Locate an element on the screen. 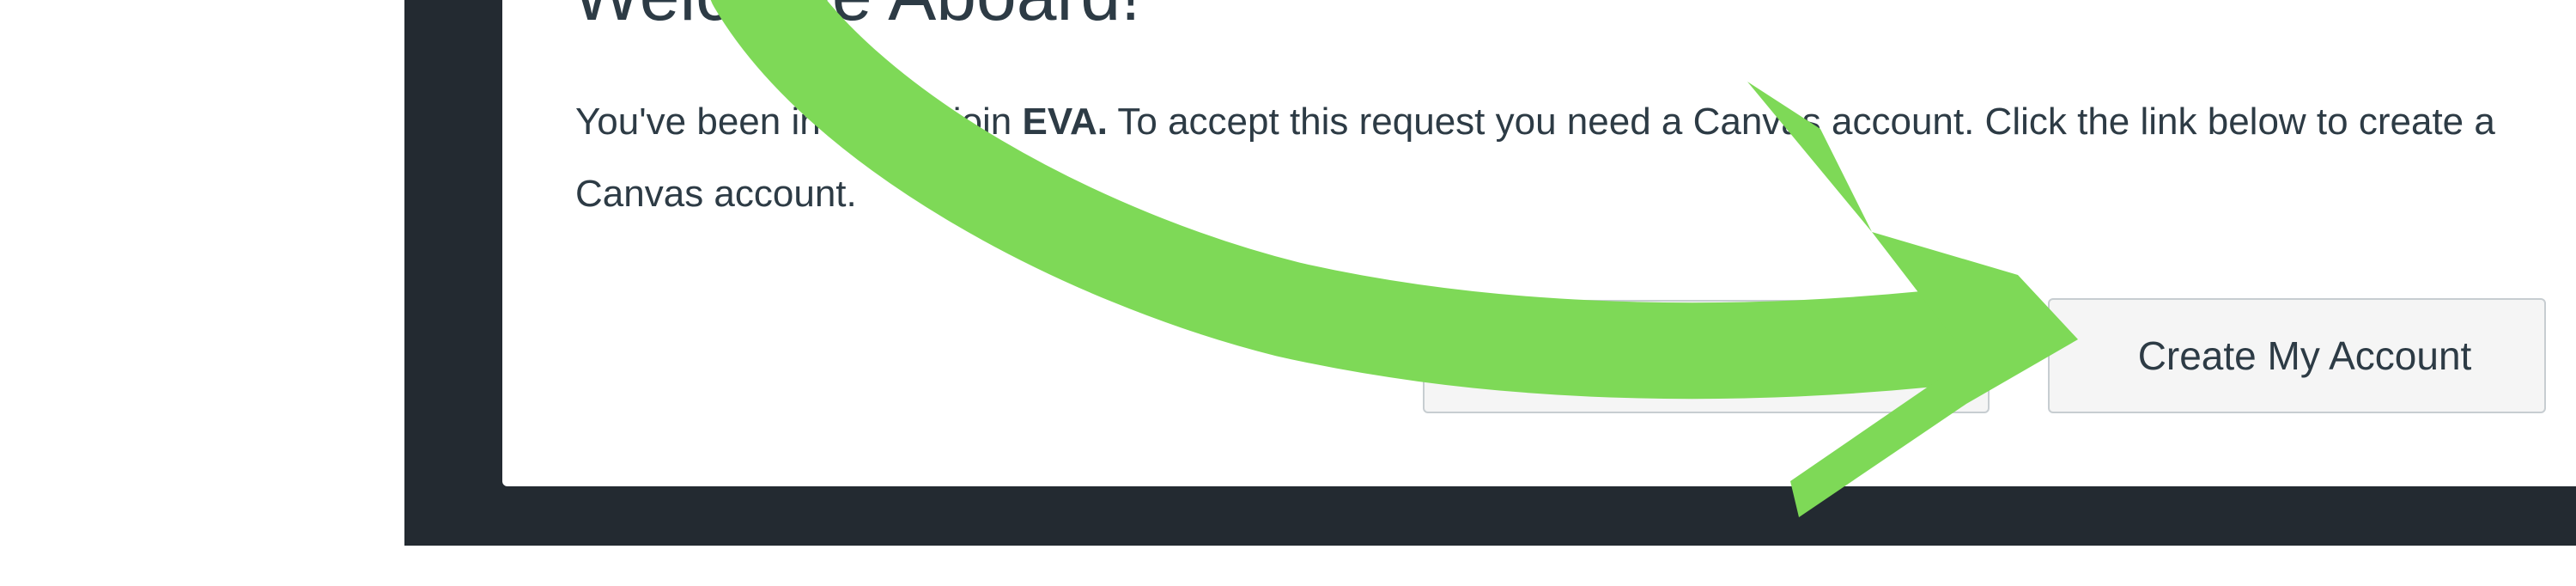 Image resolution: width=2576 pixels, height=586 pixels. message-intro: You've been invited to join is located at coordinates (799, 122).